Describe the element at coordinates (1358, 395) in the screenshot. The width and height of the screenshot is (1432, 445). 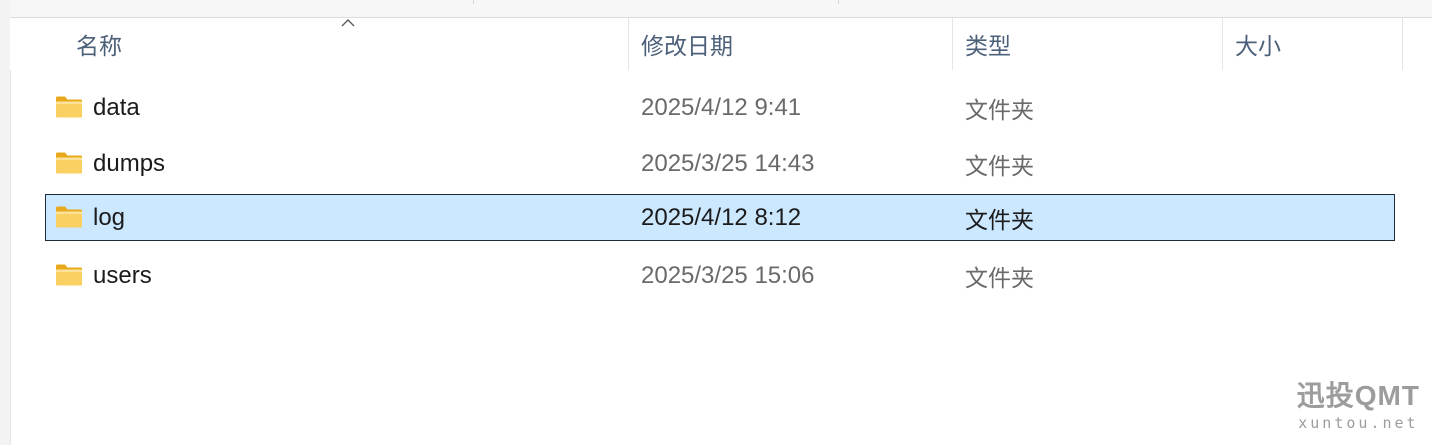
I see `watermark-title: 迅投QMT` at that location.